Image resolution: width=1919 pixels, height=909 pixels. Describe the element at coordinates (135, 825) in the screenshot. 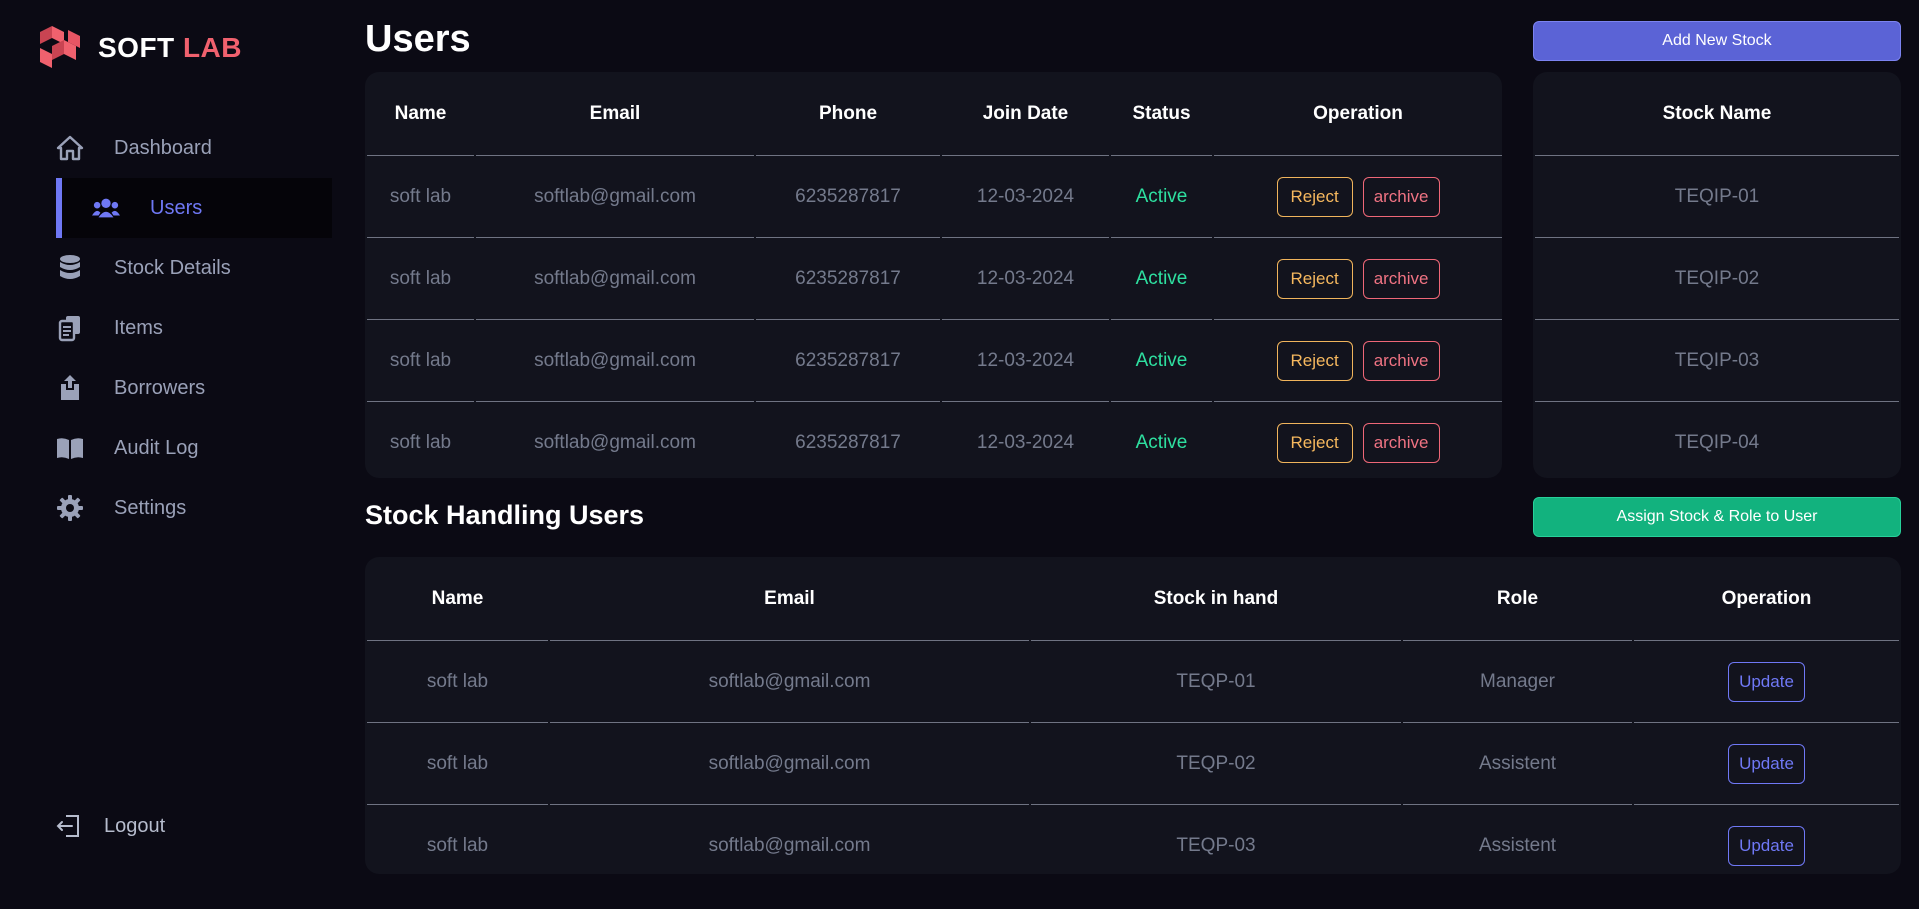

I see `logout-label: Logout` at that location.